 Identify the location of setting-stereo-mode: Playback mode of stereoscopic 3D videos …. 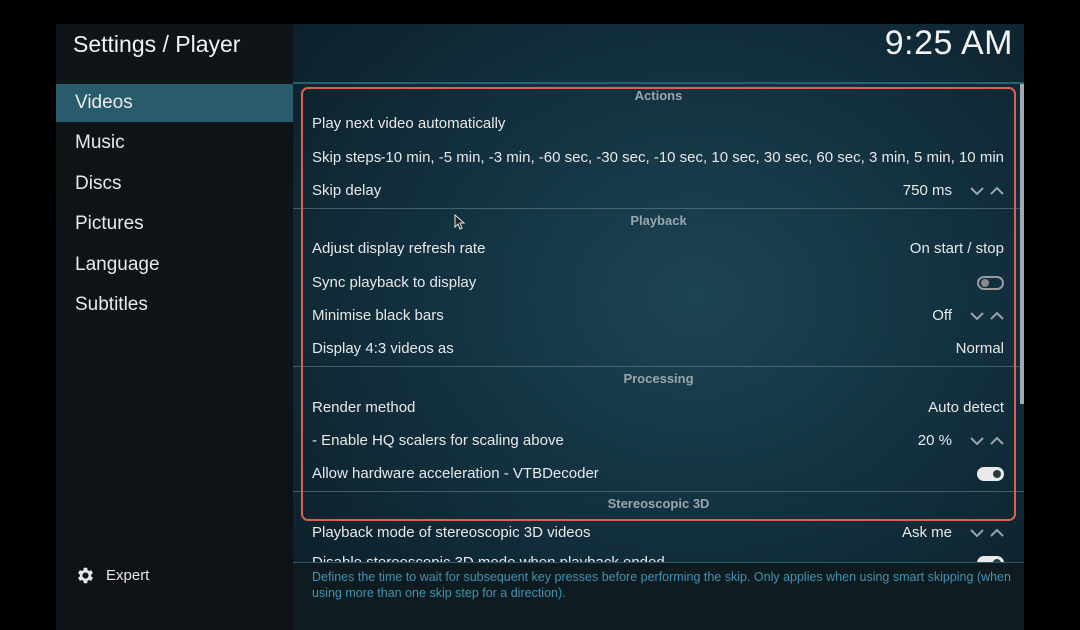
(658, 533).